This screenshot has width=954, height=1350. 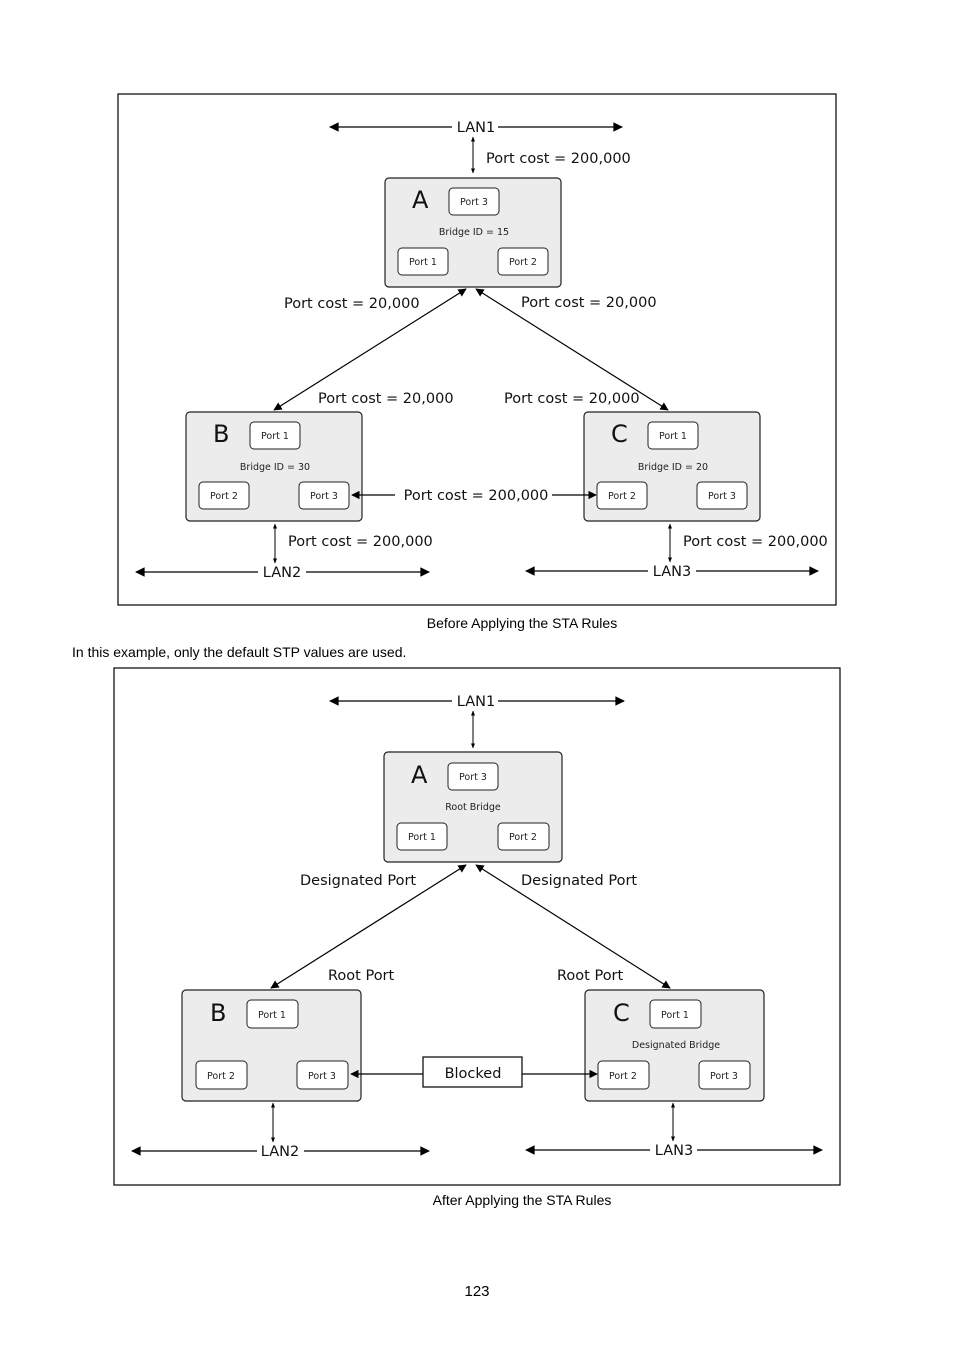 I want to click on figure1-caption: Before Applying the STA Rules, so click(x=522, y=623).